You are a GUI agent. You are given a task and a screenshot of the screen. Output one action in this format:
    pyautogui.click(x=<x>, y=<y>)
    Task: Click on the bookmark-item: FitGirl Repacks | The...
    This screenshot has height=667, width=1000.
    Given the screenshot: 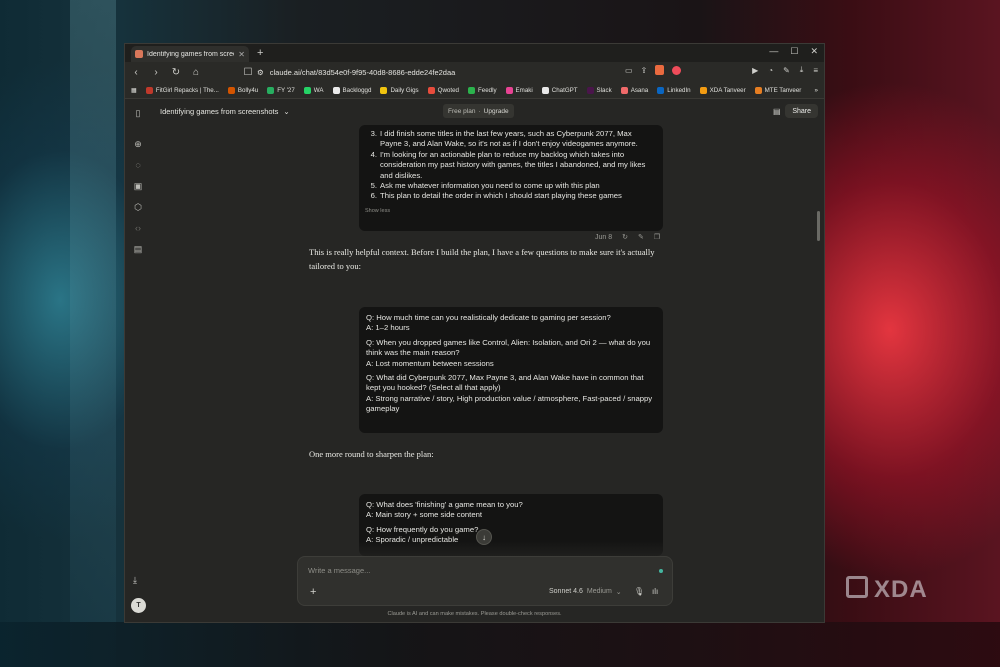 What is the action you would take?
    pyautogui.click(x=182, y=90)
    